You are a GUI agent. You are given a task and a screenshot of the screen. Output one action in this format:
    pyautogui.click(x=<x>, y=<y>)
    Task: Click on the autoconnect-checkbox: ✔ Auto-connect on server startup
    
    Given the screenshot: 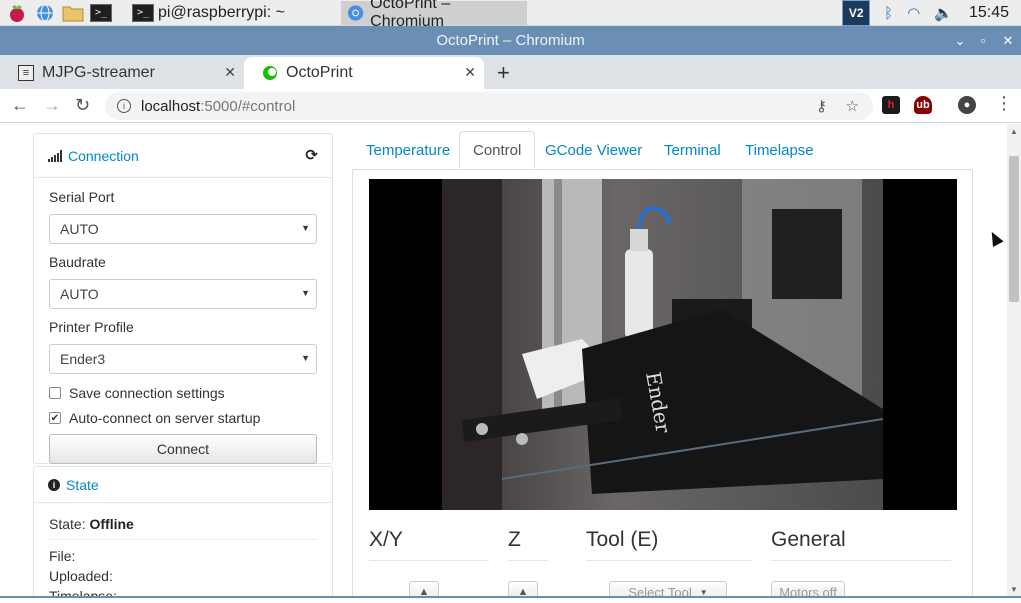 What is the action you would take?
    pyautogui.click(x=154, y=418)
    